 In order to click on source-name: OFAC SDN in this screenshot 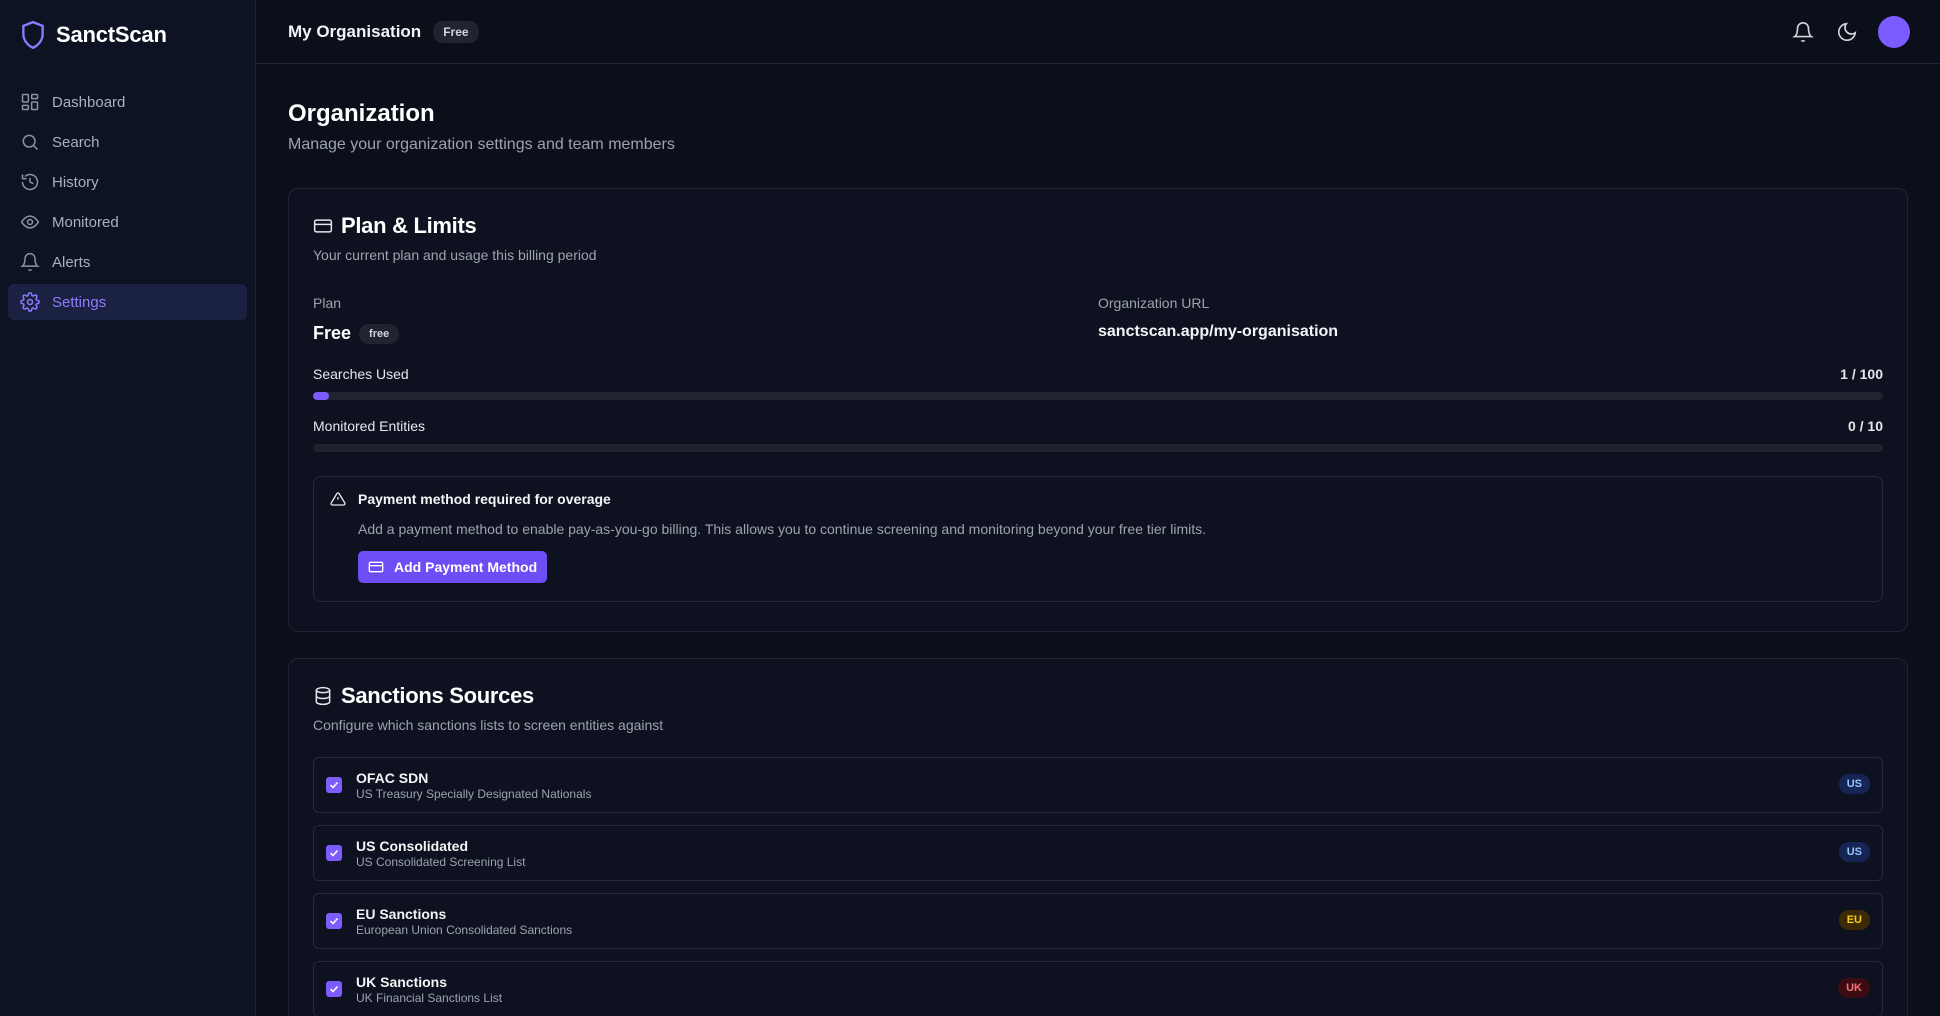, I will do `click(392, 777)`.